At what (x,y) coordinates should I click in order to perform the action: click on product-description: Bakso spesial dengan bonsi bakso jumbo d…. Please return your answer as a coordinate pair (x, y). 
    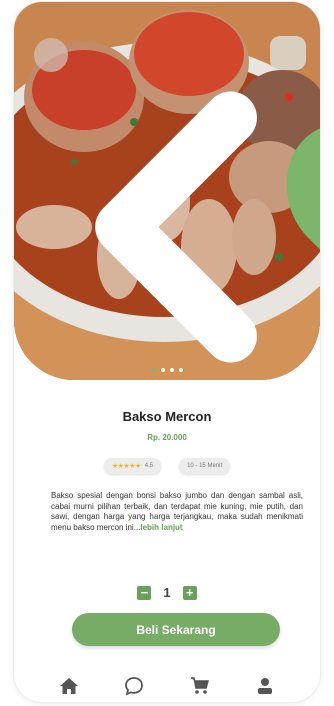
    Looking at the image, I should click on (177, 512).